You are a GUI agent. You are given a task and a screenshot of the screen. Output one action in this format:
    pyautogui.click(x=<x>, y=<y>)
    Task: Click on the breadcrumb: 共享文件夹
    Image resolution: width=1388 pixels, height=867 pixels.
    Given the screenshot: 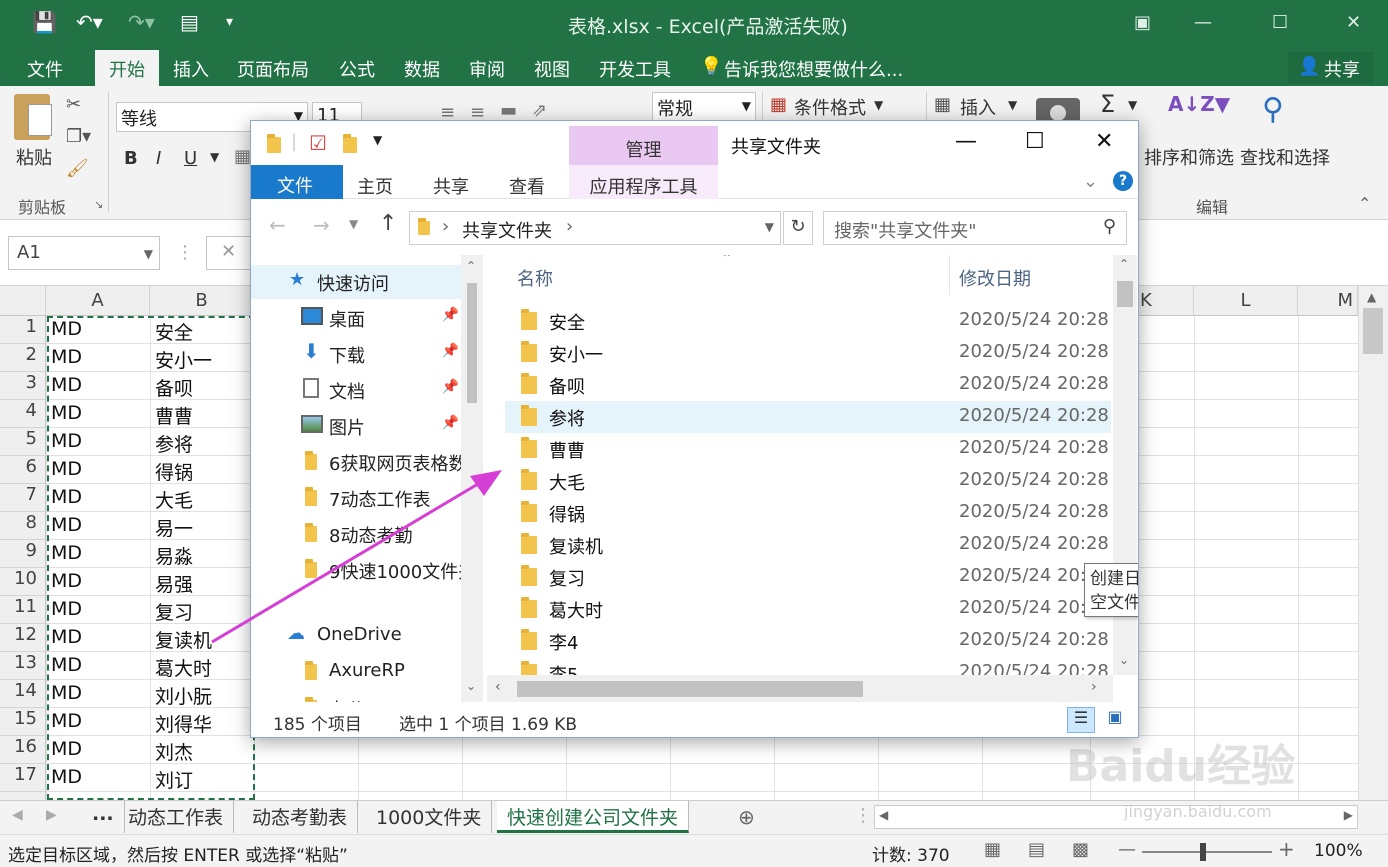 What is the action you would take?
    pyautogui.click(x=507, y=231)
    